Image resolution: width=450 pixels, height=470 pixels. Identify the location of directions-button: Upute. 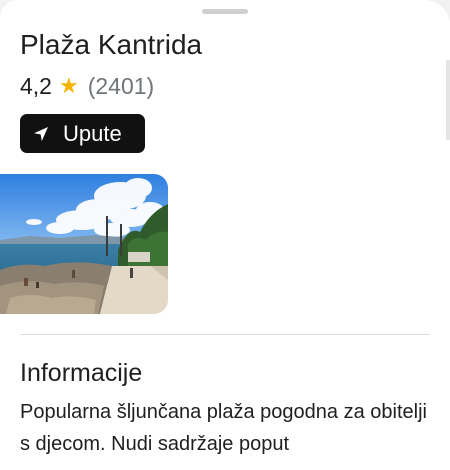
(82, 133).